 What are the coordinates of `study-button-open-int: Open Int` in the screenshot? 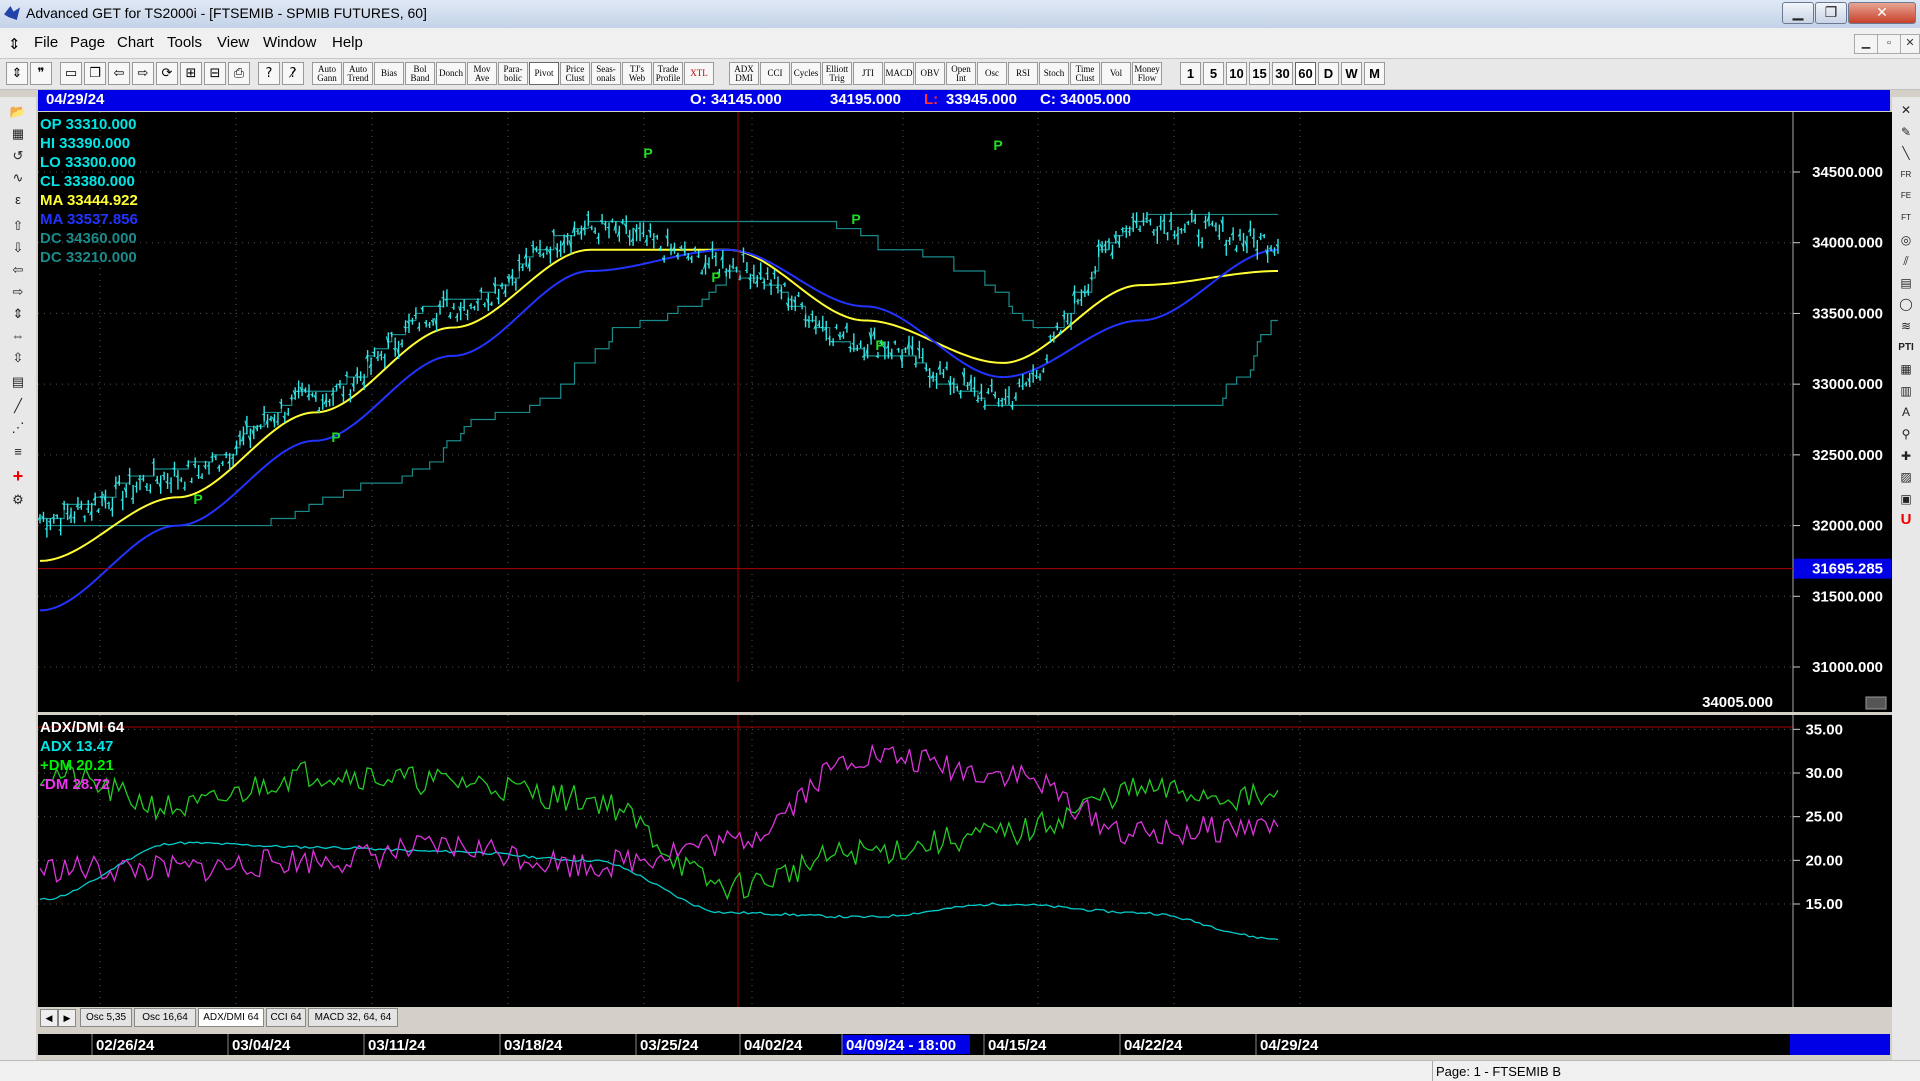 It's located at (961, 73).